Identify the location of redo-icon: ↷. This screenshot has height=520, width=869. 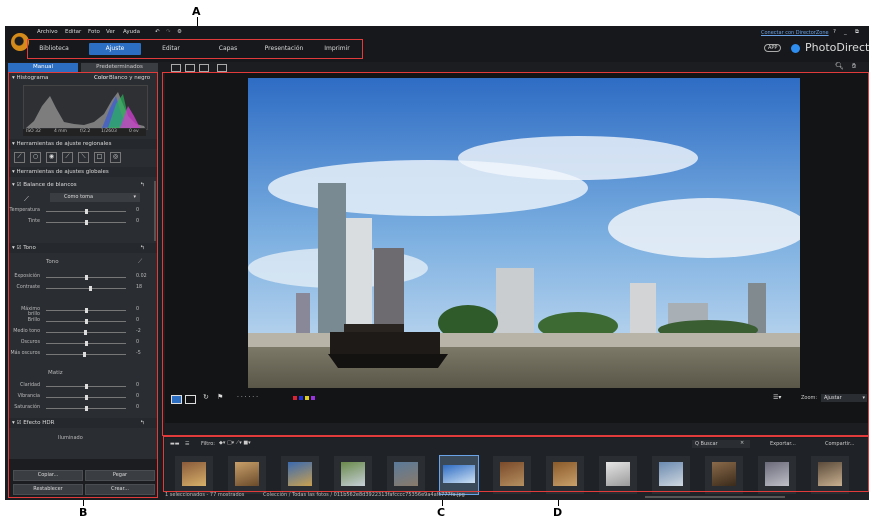
(168, 32).